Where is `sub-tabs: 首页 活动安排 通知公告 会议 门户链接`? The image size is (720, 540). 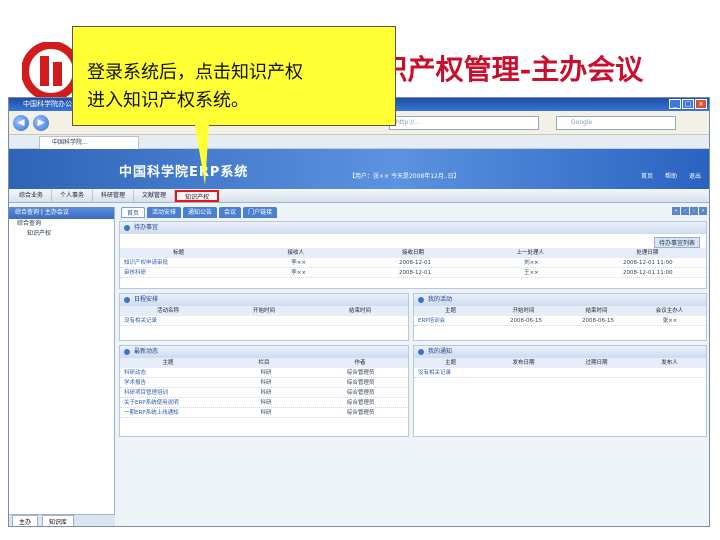 sub-tabs: 首页 活动安排 通知公告 会议 门户链接 is located at coordinates (414, 213).